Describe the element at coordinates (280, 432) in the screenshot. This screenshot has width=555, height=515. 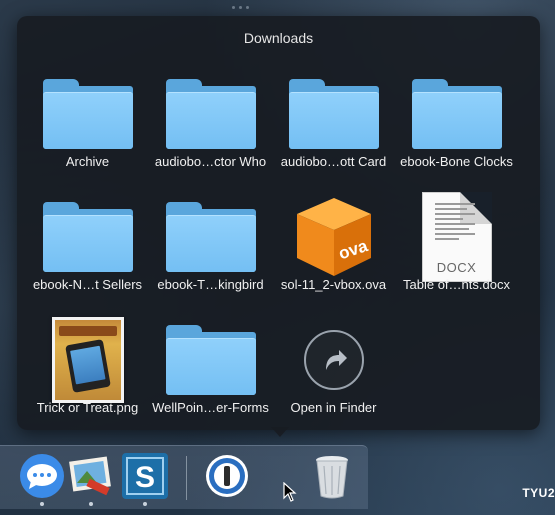
I see `stack-pointer-arrow` at that location.